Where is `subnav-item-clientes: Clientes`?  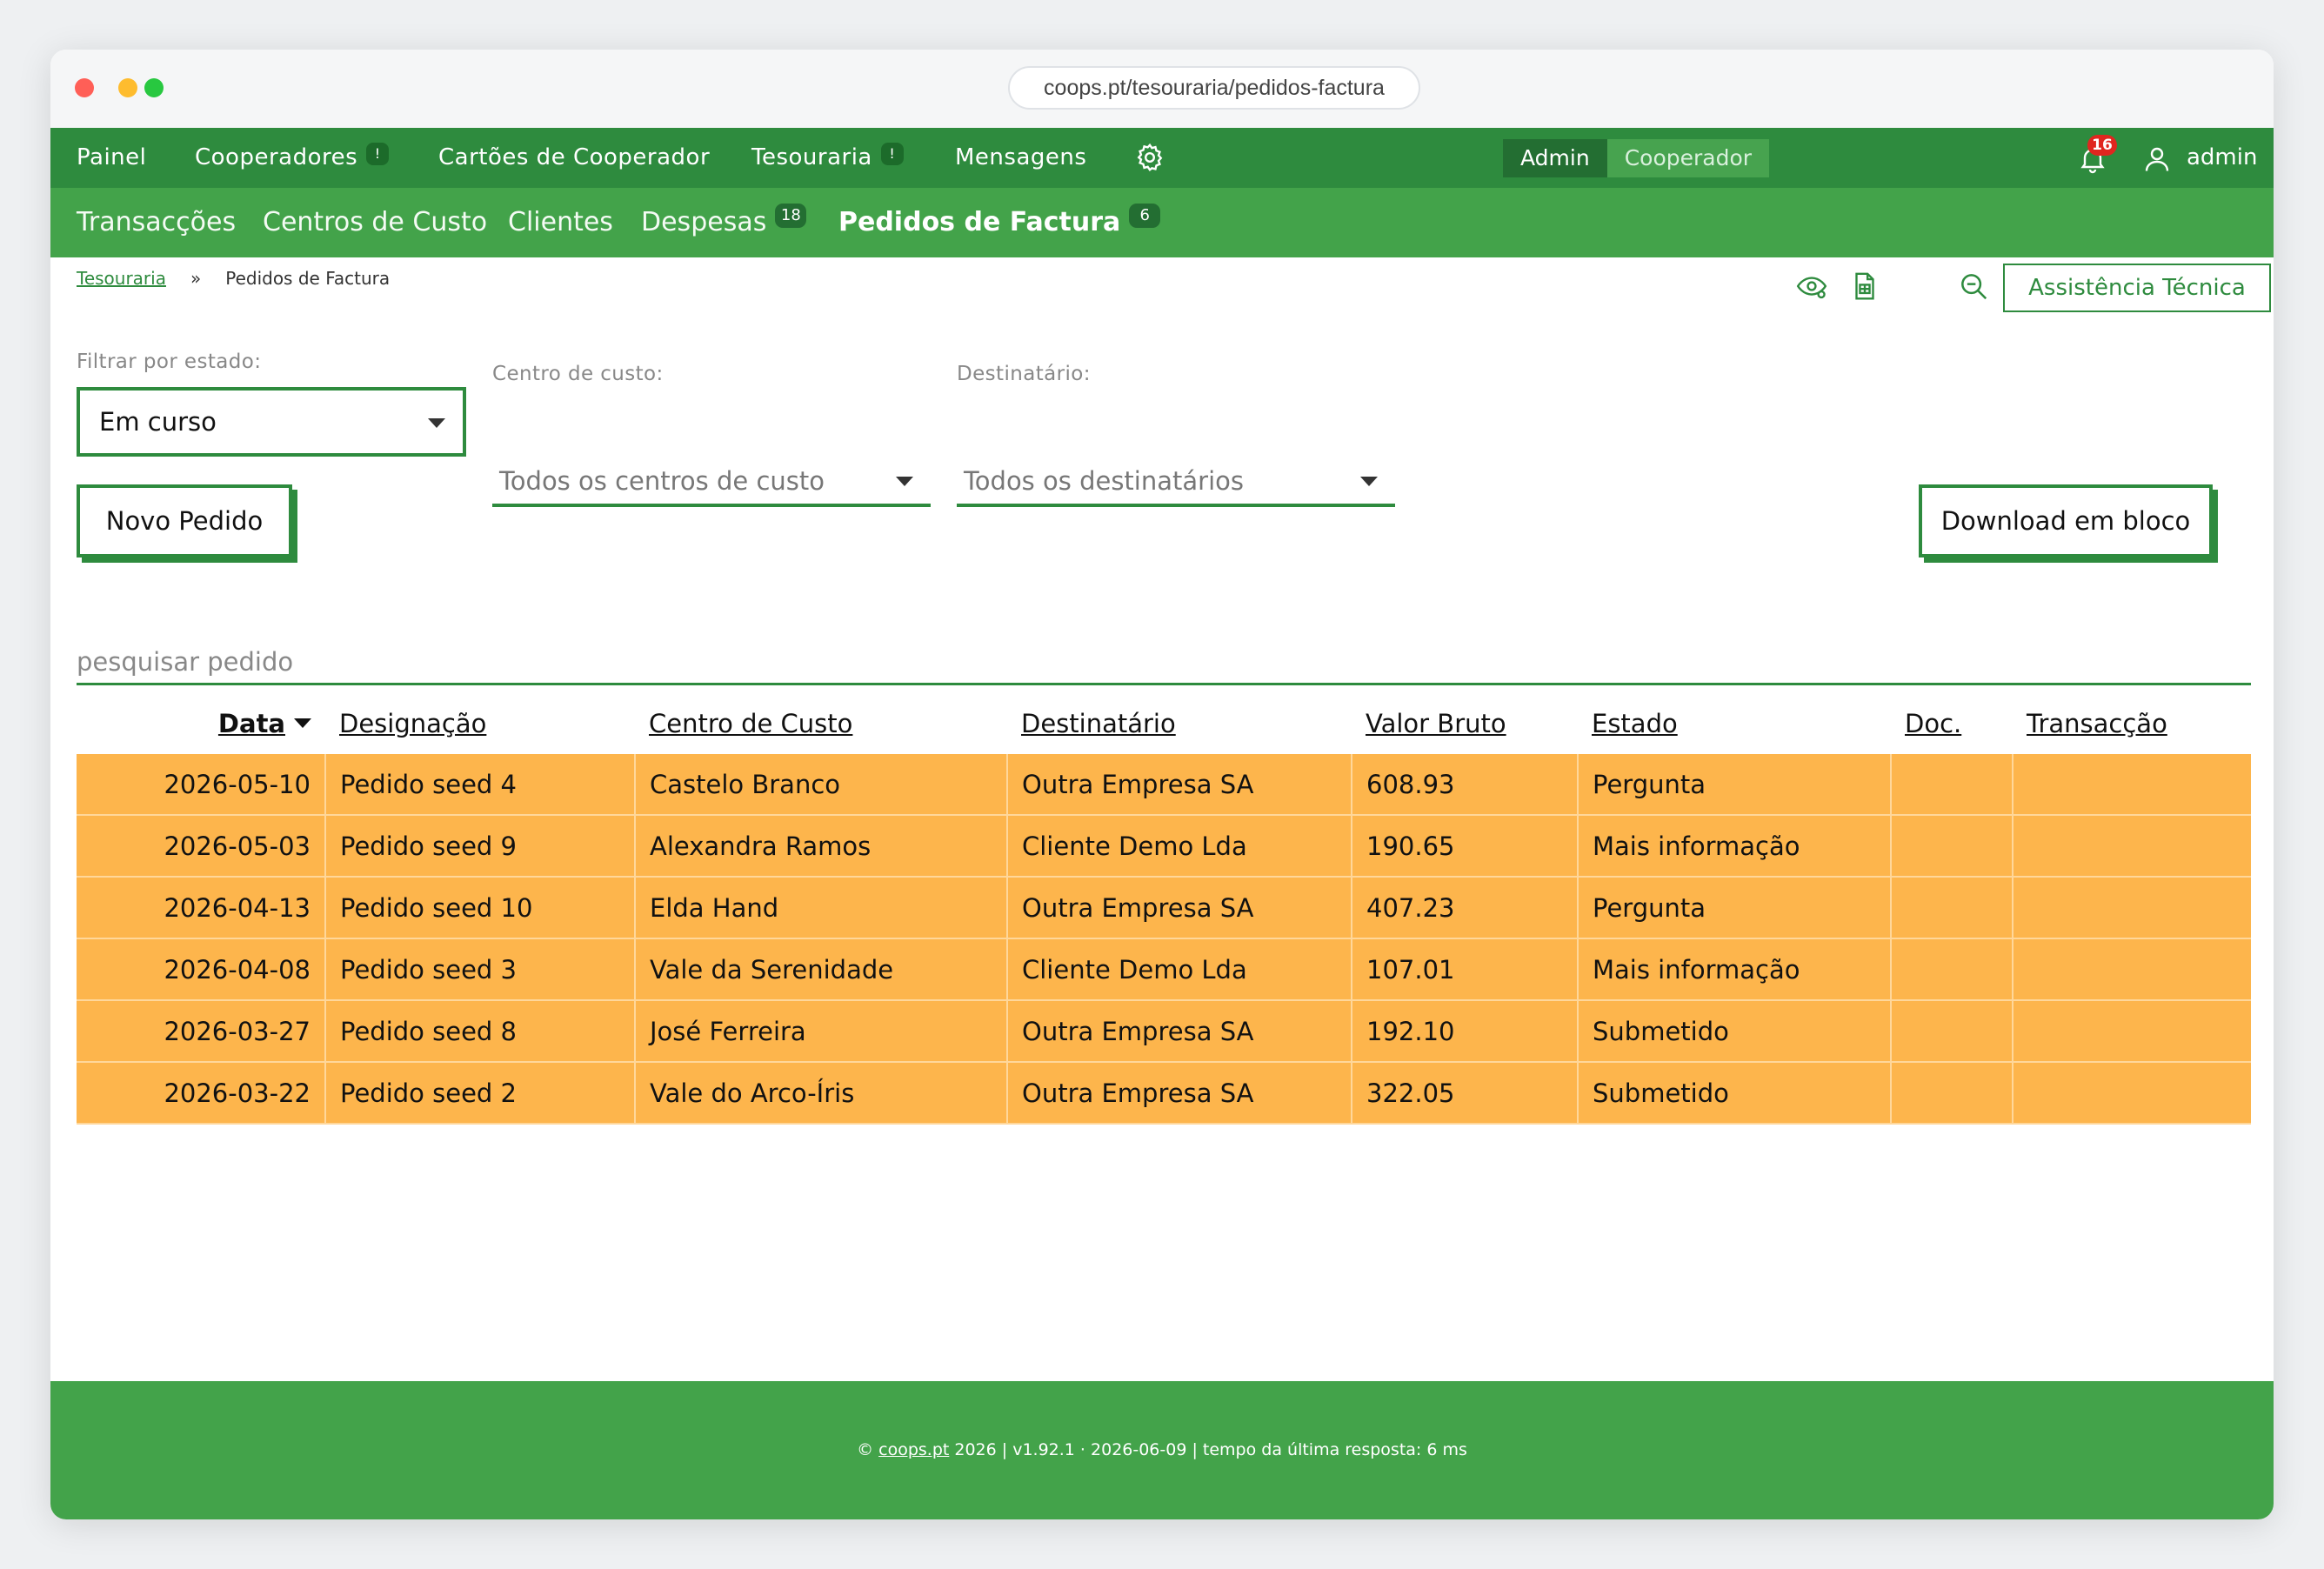
subnav-item-clientes: Clientes is located at coordinates (560, 223).